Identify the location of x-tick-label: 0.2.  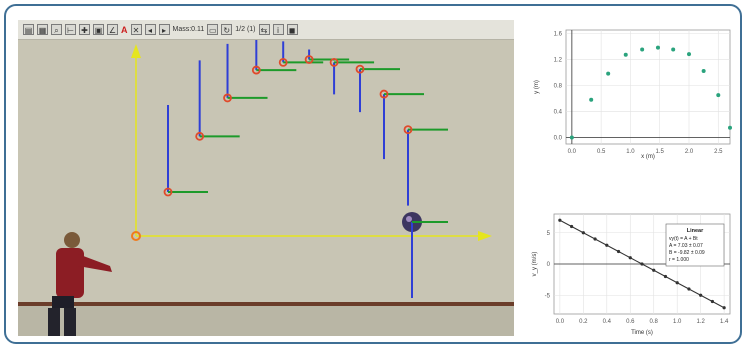
(583, 322).